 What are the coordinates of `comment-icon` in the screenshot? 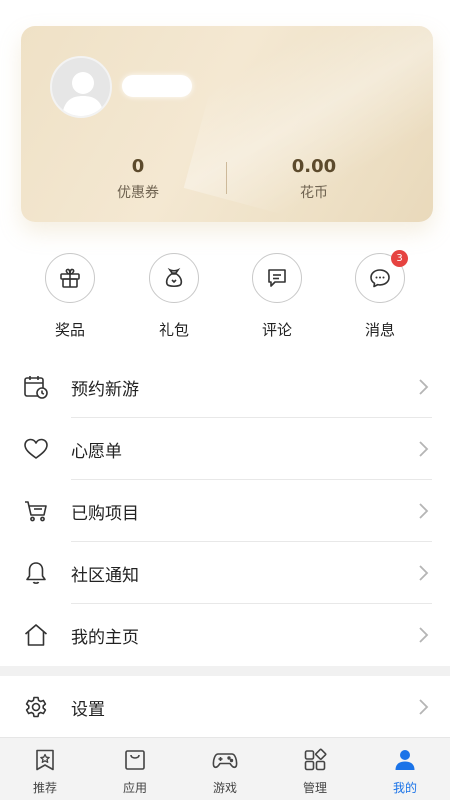 It's located at (277, 278).